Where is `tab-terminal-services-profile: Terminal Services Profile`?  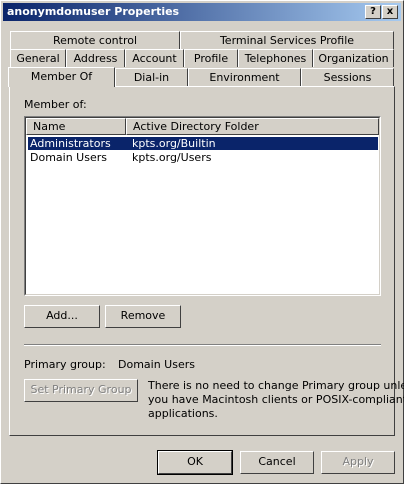
tab-terminal-services-profile: Terminal Services Profile is located at coordinates (287, 40).